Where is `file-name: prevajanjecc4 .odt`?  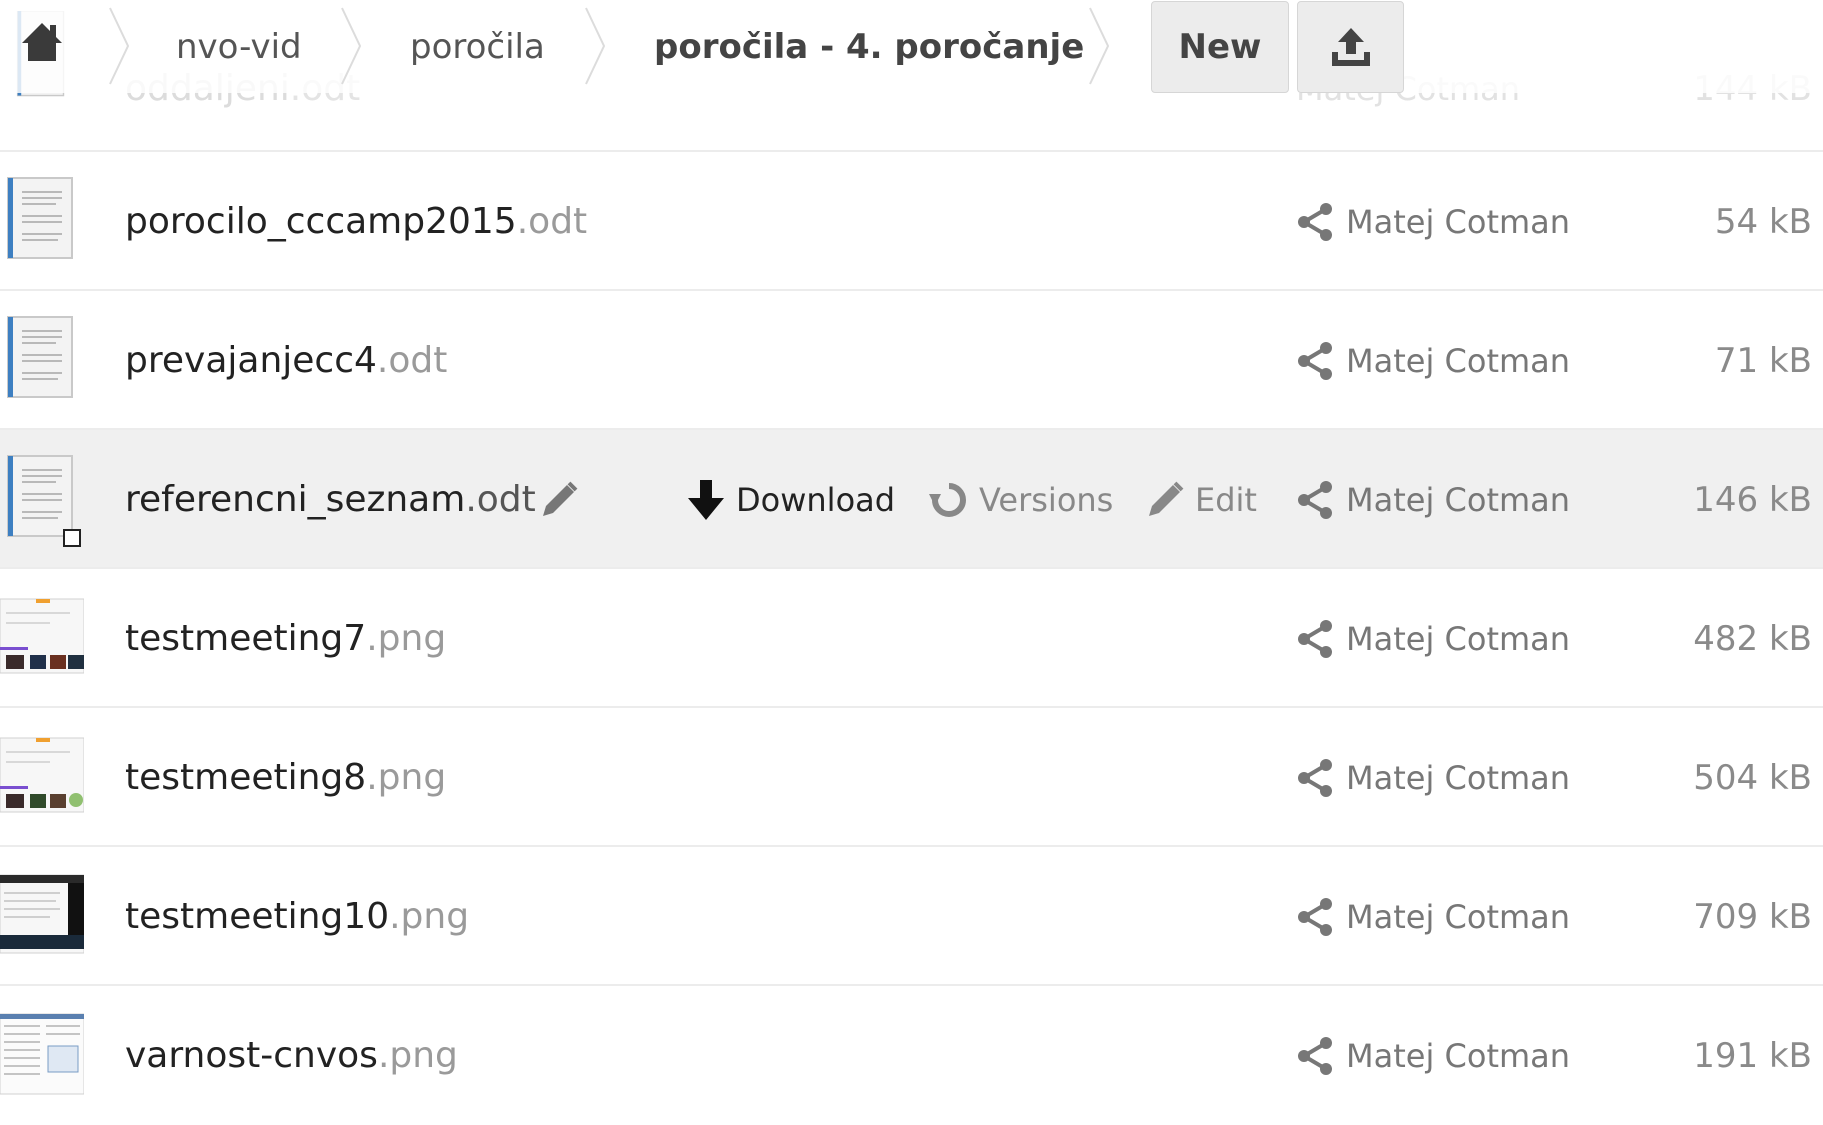 file-name: prevajanjecc4 .odt is located at coordinates (286, 360).